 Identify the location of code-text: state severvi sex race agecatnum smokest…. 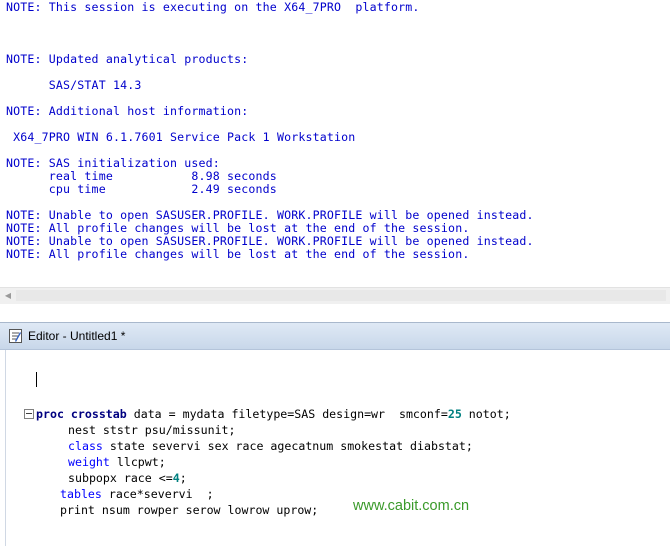
(287, 446).